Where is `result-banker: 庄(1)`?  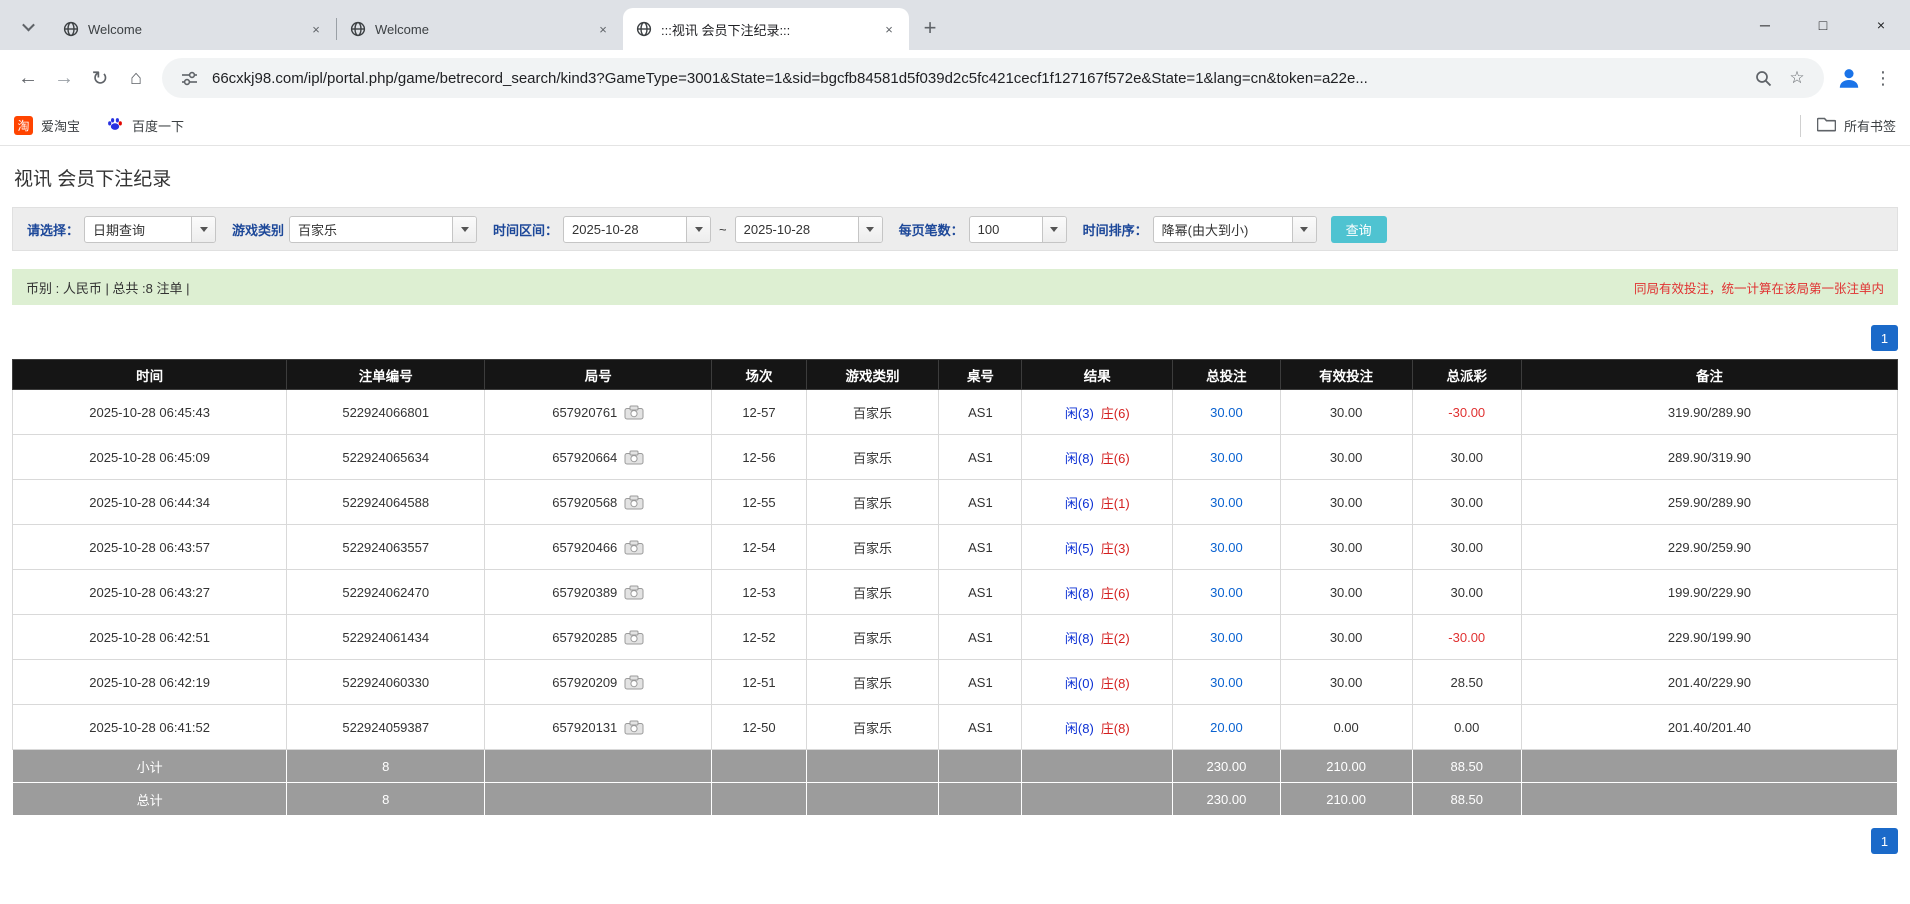 result-banker: 庄(1) is located at coordinates (1115, 503).